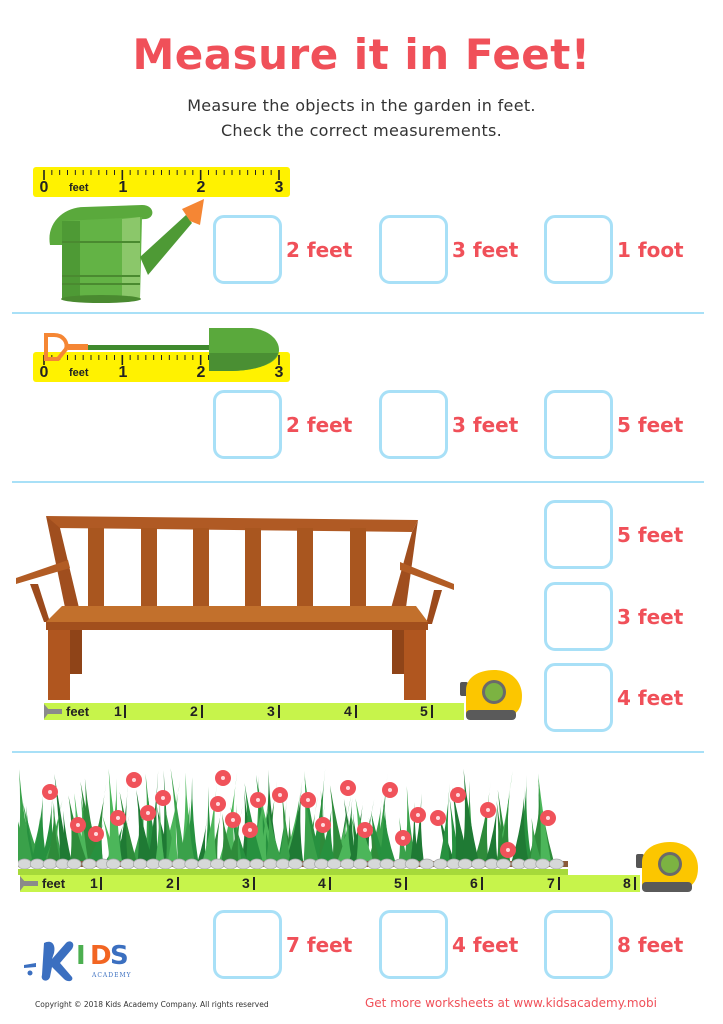 This screenshot has height=1024, width=723. I want to click on answer-label: 7 feet, so click(319, 944).